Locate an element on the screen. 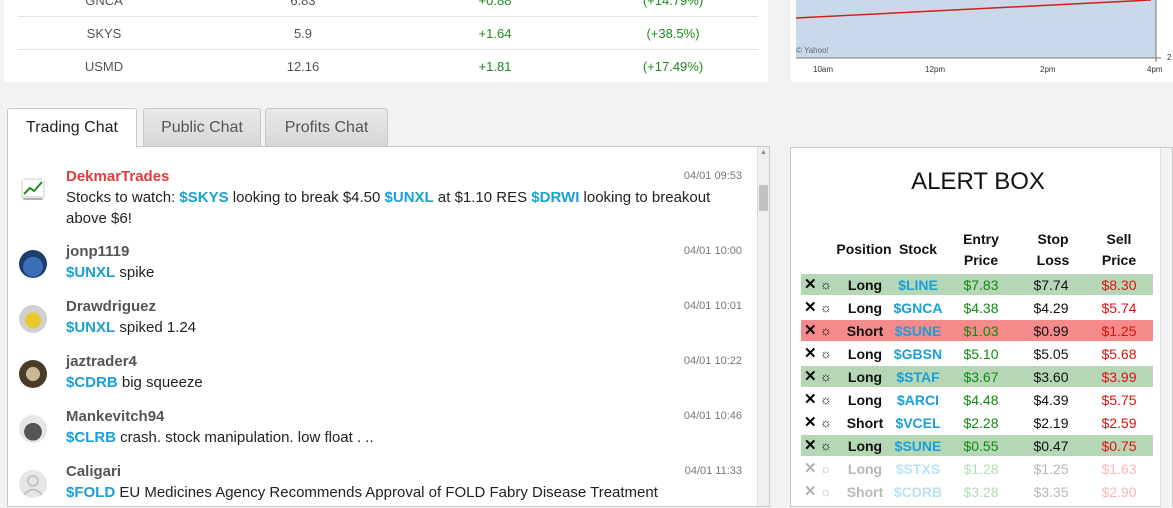 This screenshot has width=1173, height=508. alert-row: ✕ ☼ Long $GBSN $5.10 $5.05 $5.68 is located at coordinates (977, 353).